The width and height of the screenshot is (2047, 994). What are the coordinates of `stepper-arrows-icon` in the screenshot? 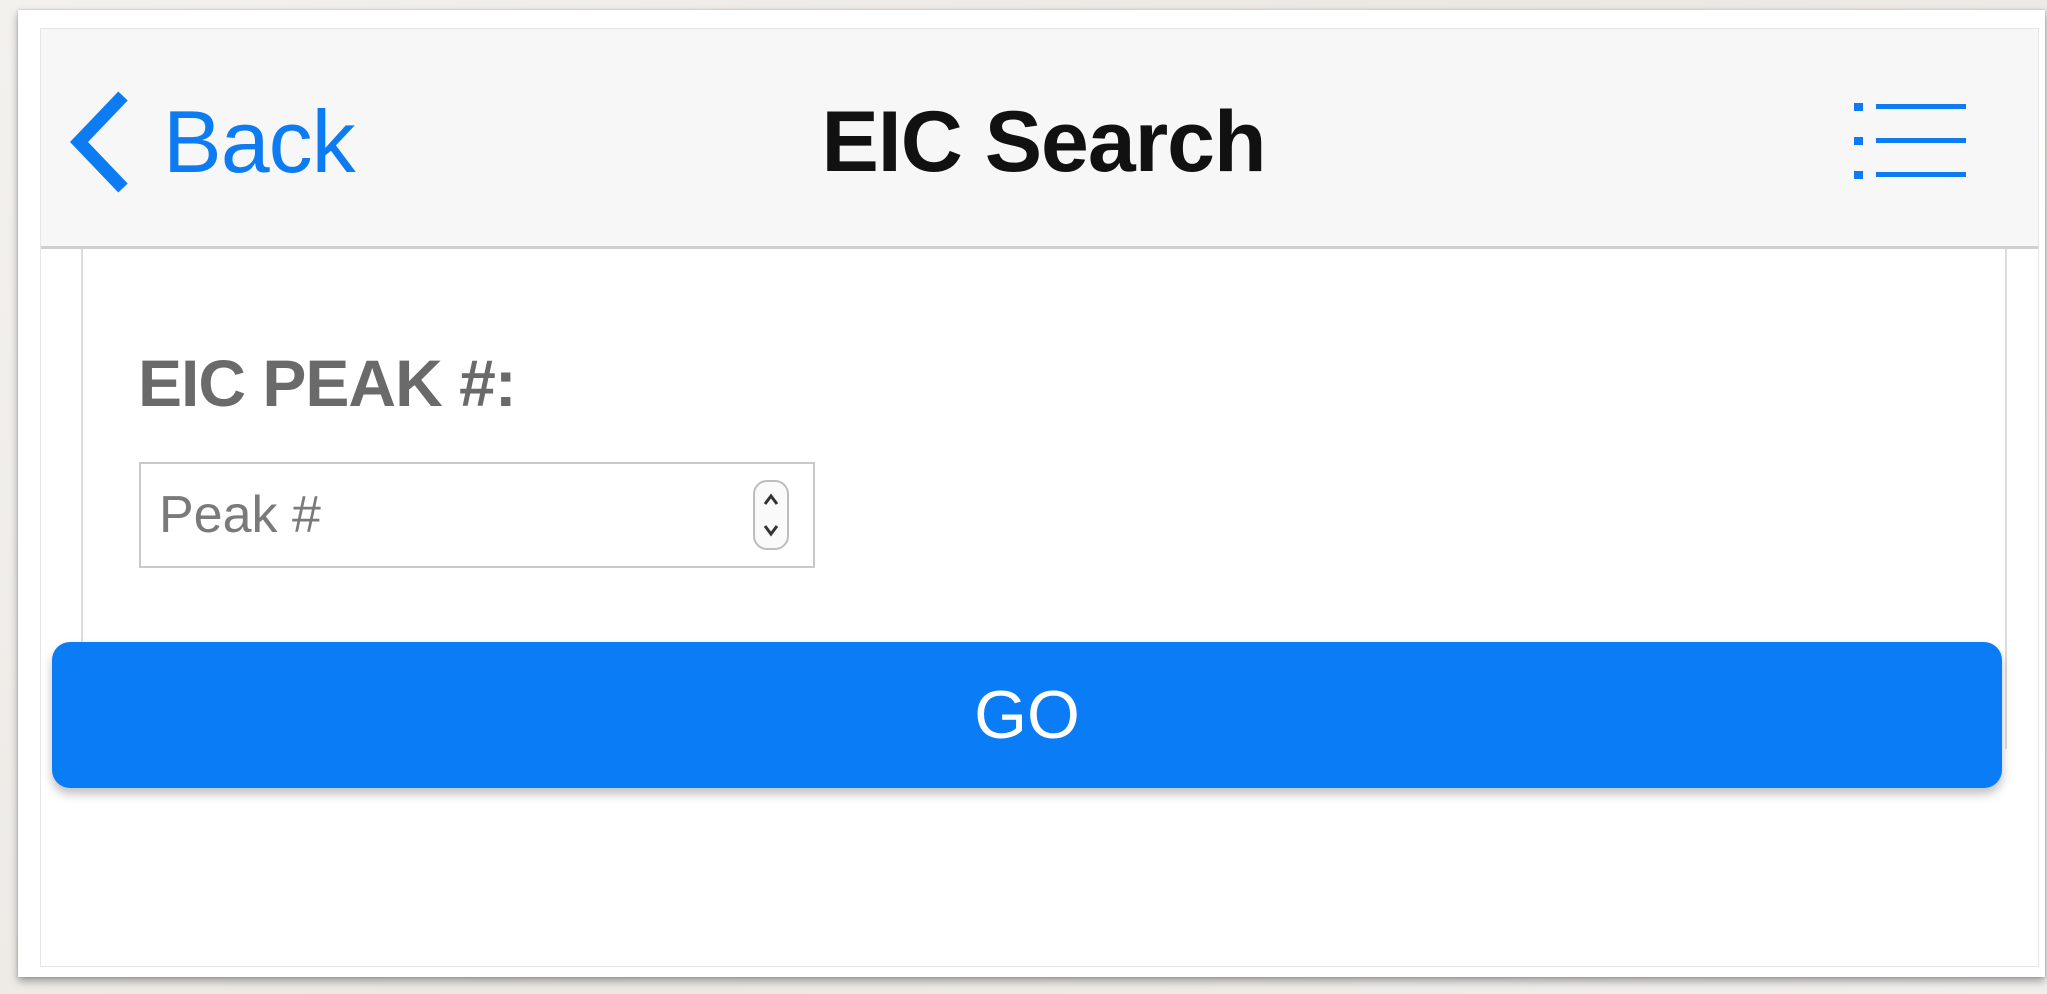 It's located at (771, 515).